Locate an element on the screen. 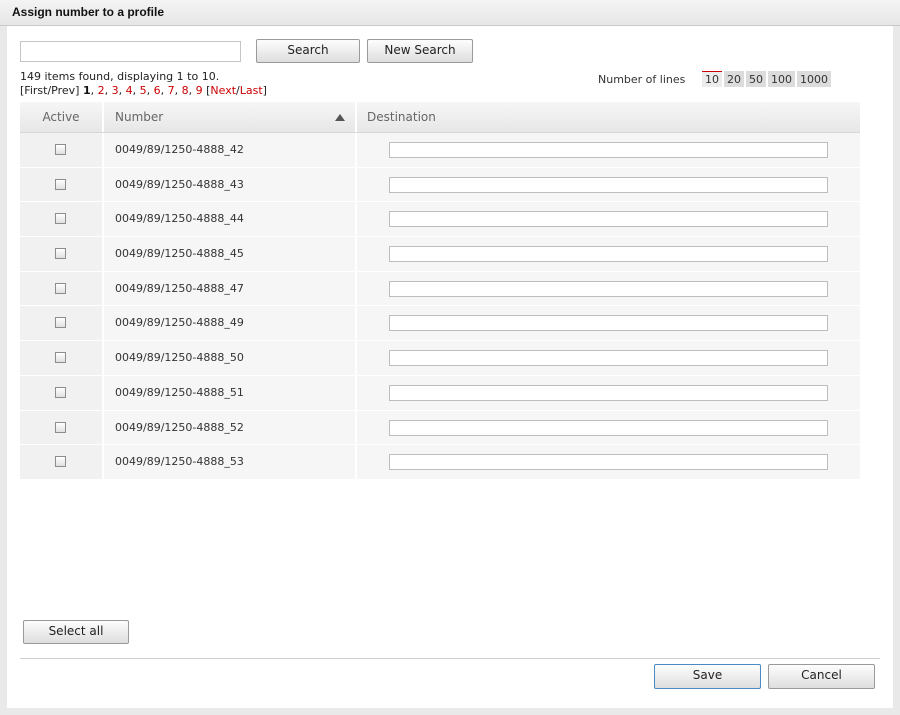 This screenshot has width=900, height=715. table-row: 0049/89/1250-4888_47 is located at coordinates (440, 289).